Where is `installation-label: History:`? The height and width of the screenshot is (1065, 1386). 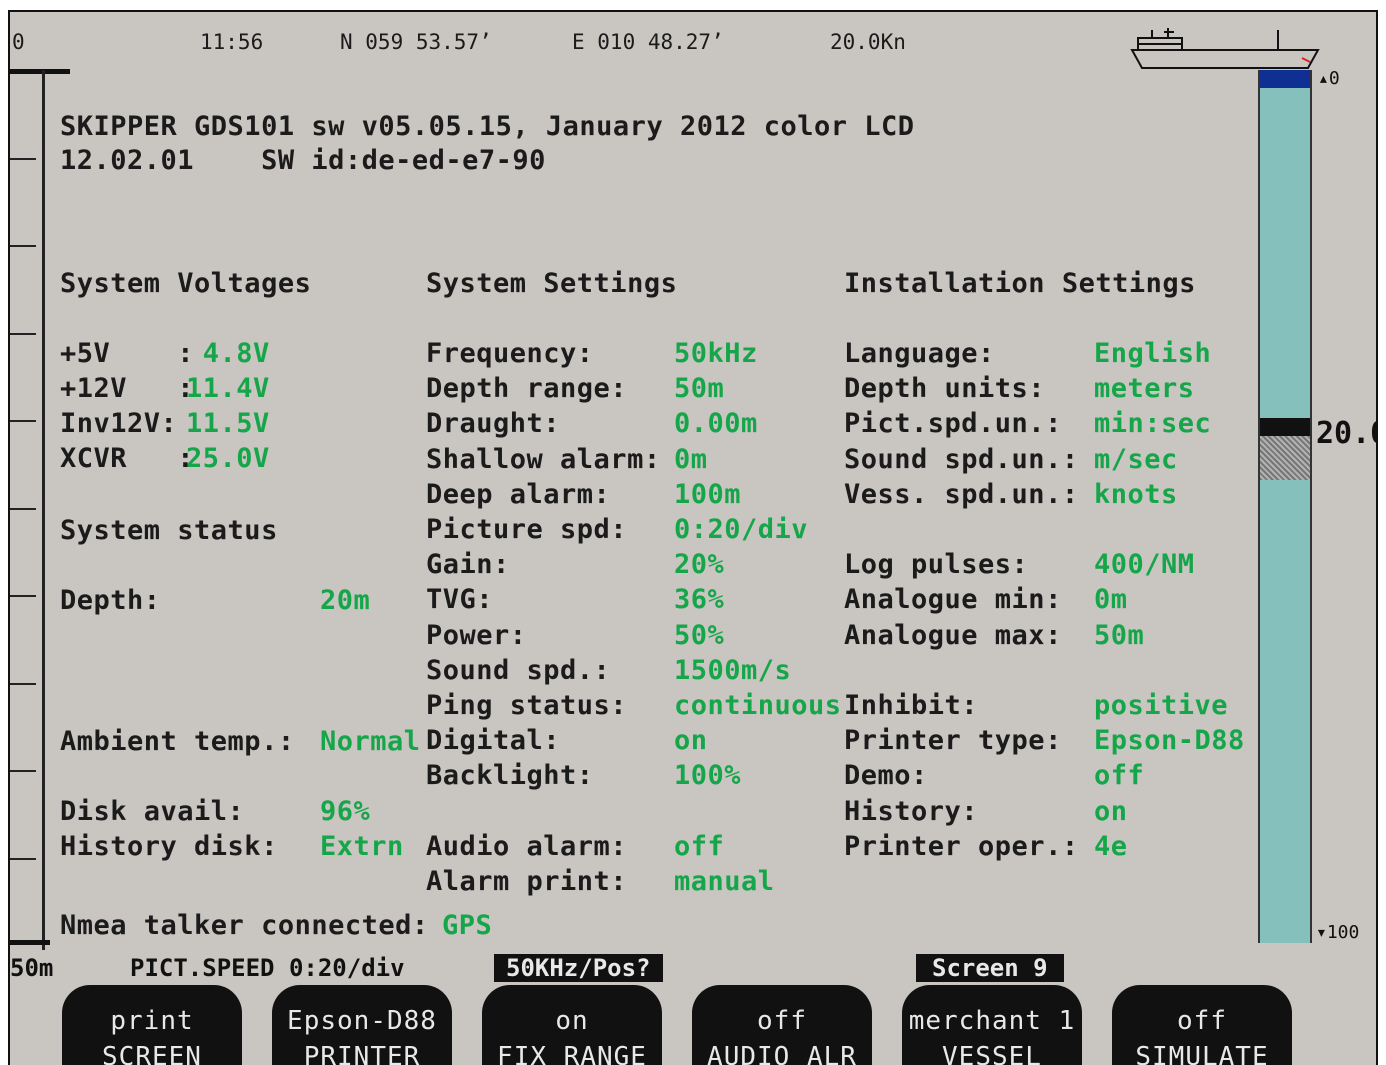
installation-label: History: is located at coordinates (911, 811).